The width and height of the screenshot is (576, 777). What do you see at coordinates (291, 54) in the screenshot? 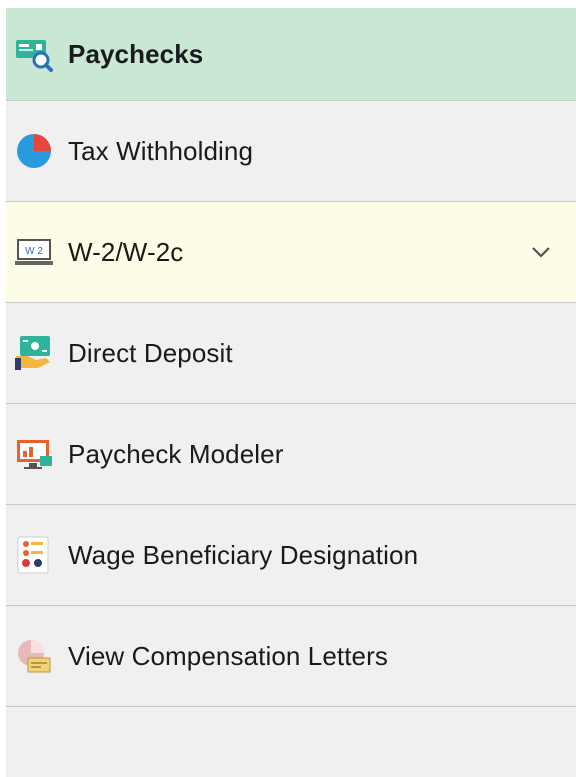
I see `sidebar-item-paychecks: Paychecks` at bounding box center [291, 54].